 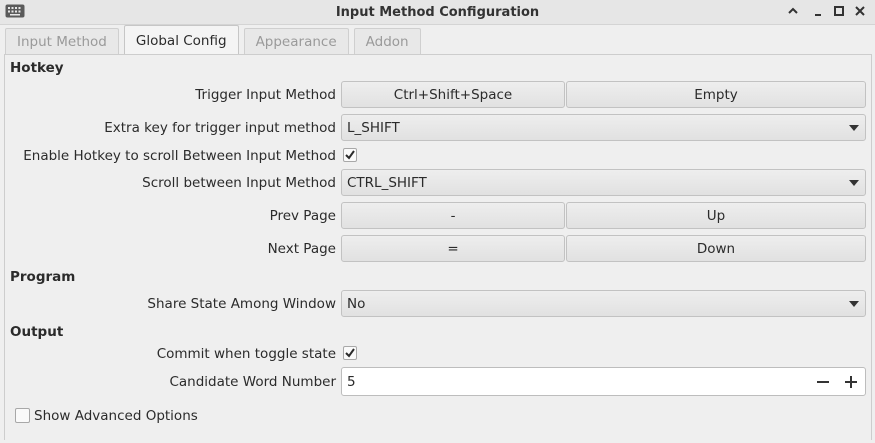 I want to click on title-bar: Input Method Configuration, so click(x=437, y=12).